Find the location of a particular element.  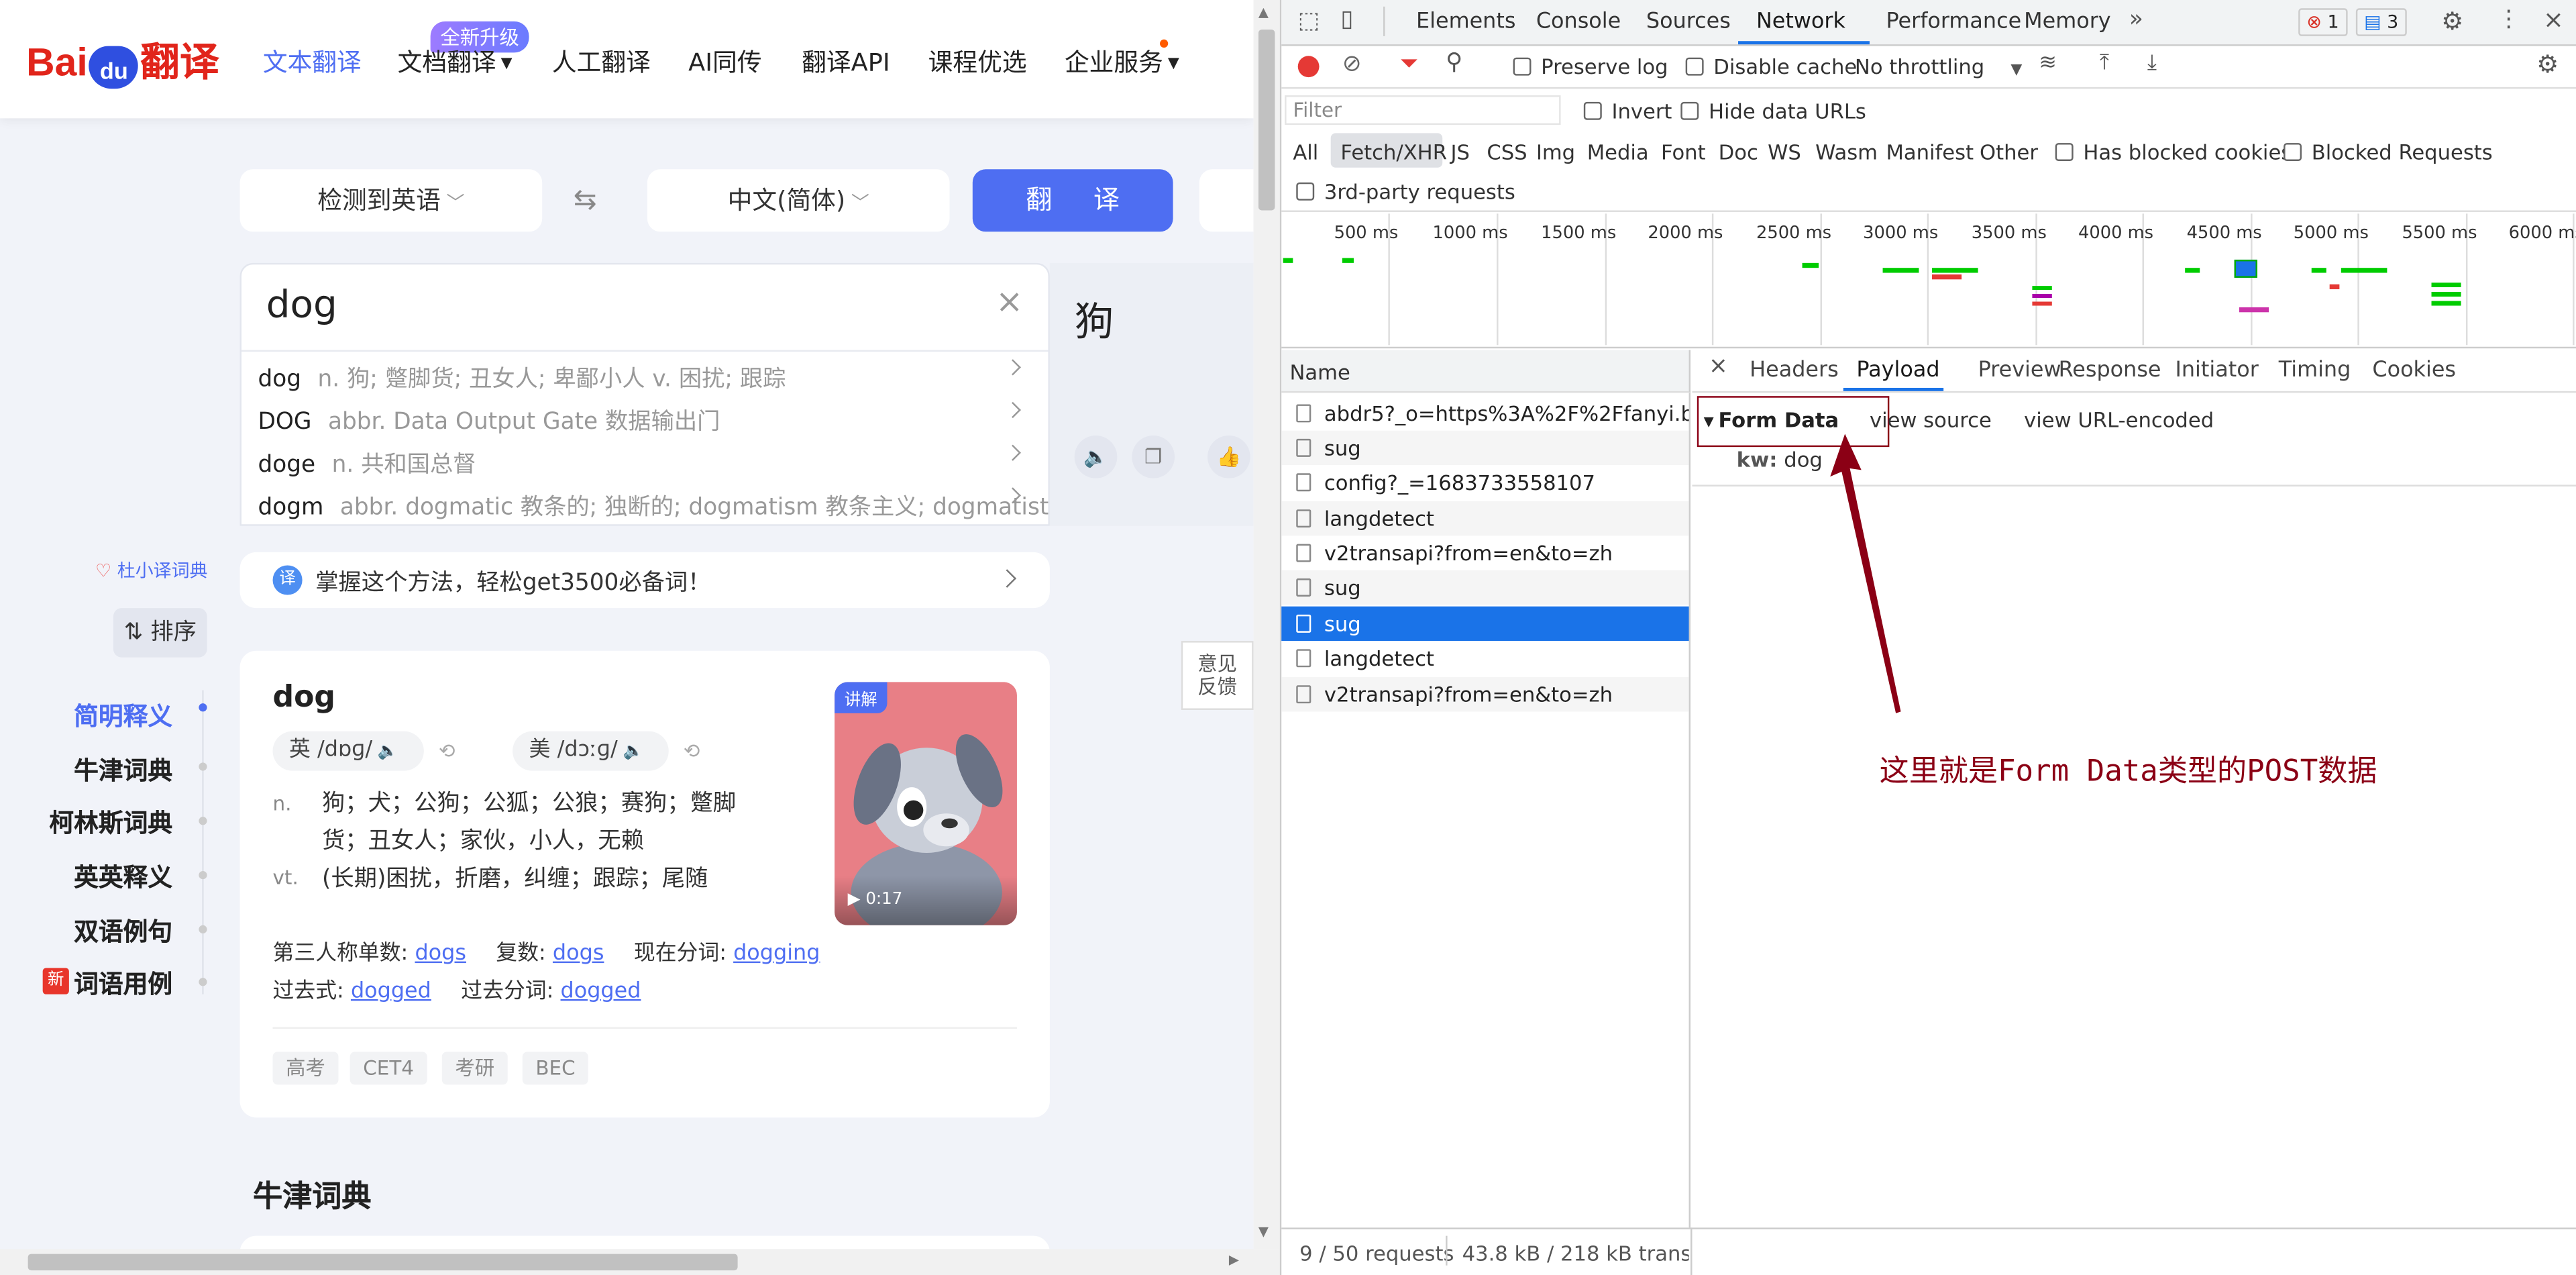

detail-tab-timing: Timing is located at coordinates (2315, 370).